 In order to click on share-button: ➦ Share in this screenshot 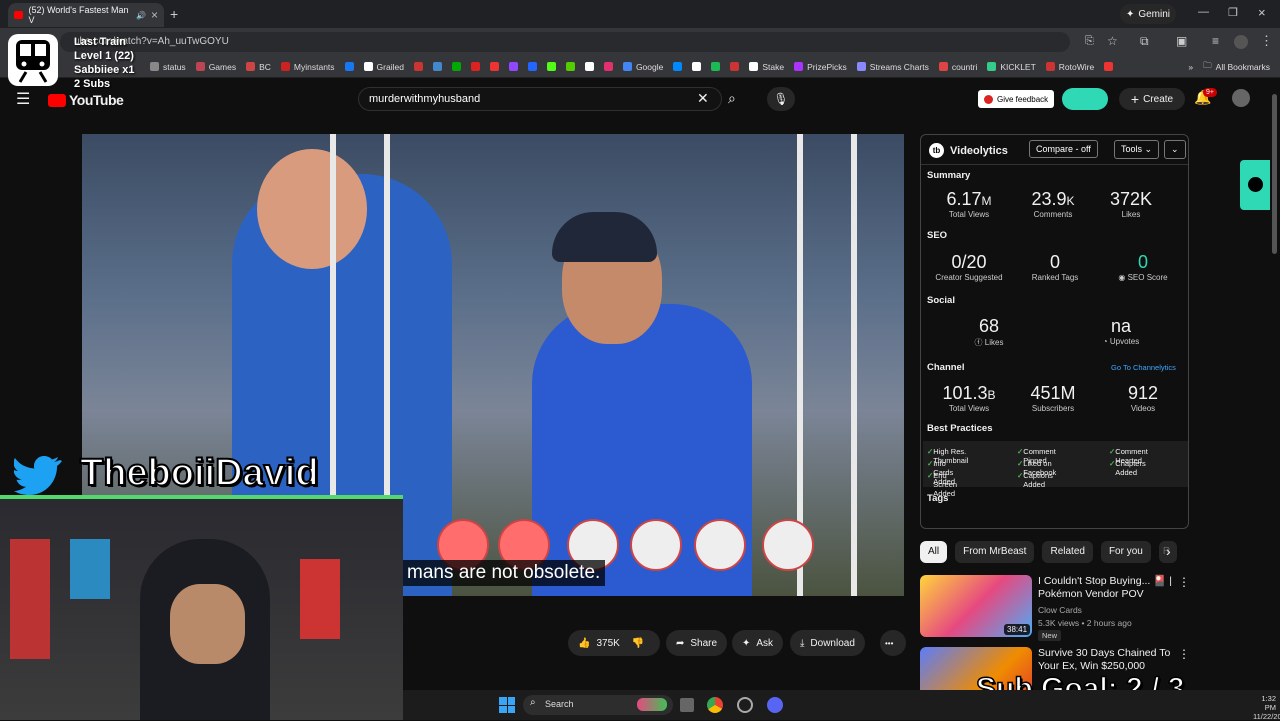, I will do `click(697, 643)`.